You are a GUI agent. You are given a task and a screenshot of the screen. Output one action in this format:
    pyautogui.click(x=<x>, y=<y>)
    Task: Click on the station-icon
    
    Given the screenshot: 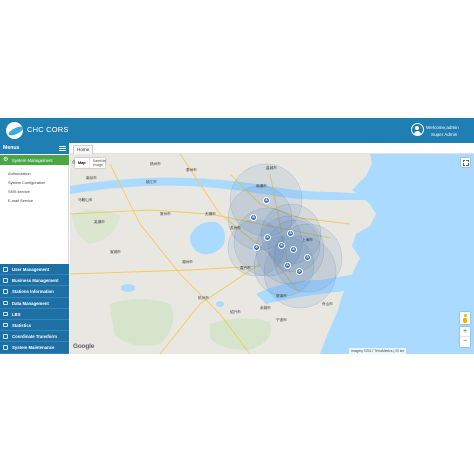 What is the action you would take?
    pyautogui.click(x=5, y=291)
    